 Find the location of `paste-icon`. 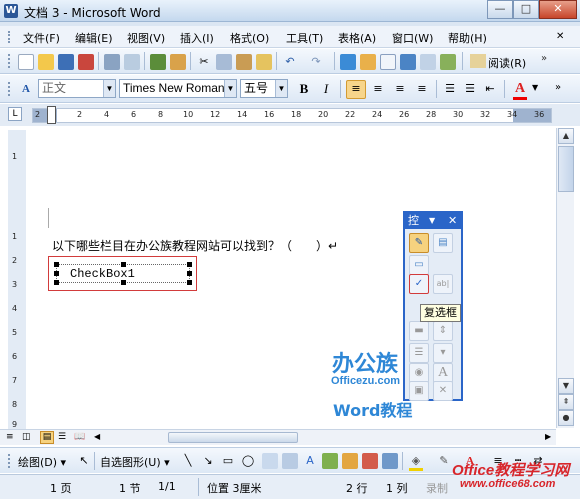

paste-icon is located at coordinates (244, 62).